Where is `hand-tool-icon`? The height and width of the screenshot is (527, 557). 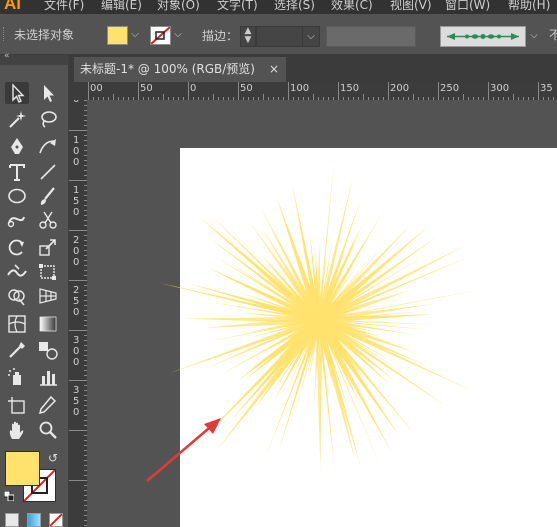 hand-tool-icon is located at coordinates (17, 430).